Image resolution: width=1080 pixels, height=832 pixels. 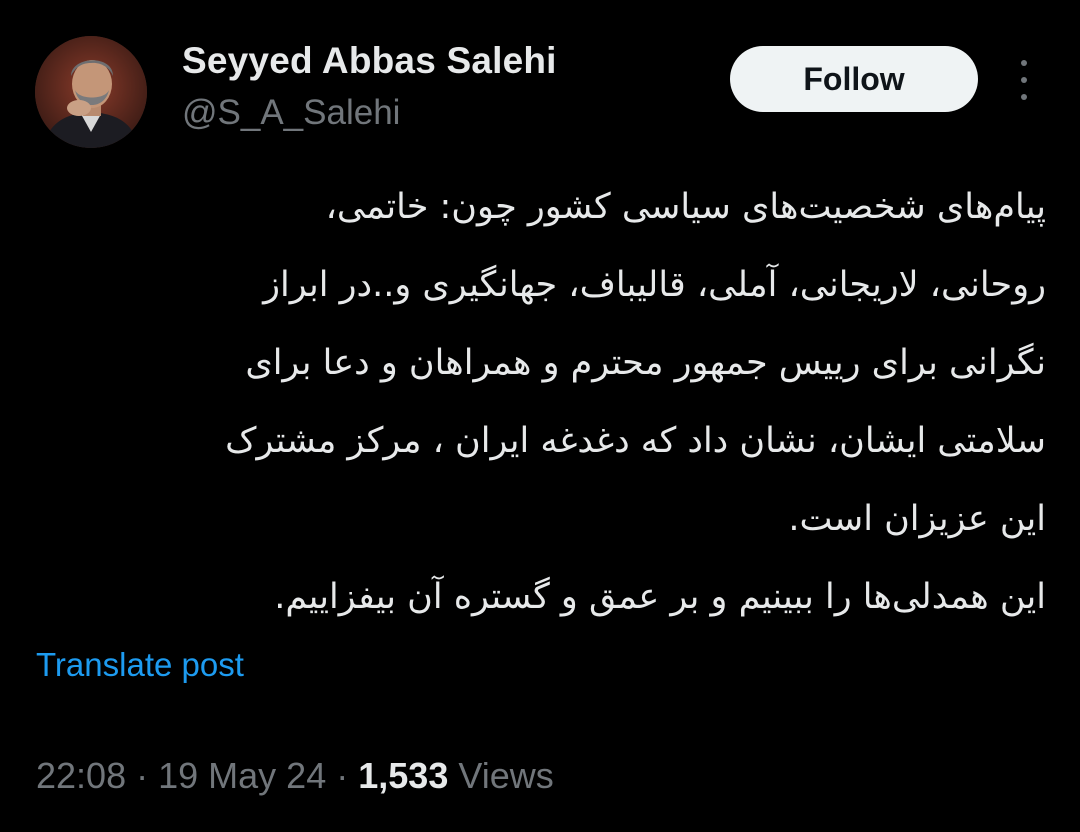 I want to click on post-meta: 22:08 · 19 May 24 · 1,533 Views, so click(x=295, y=776).